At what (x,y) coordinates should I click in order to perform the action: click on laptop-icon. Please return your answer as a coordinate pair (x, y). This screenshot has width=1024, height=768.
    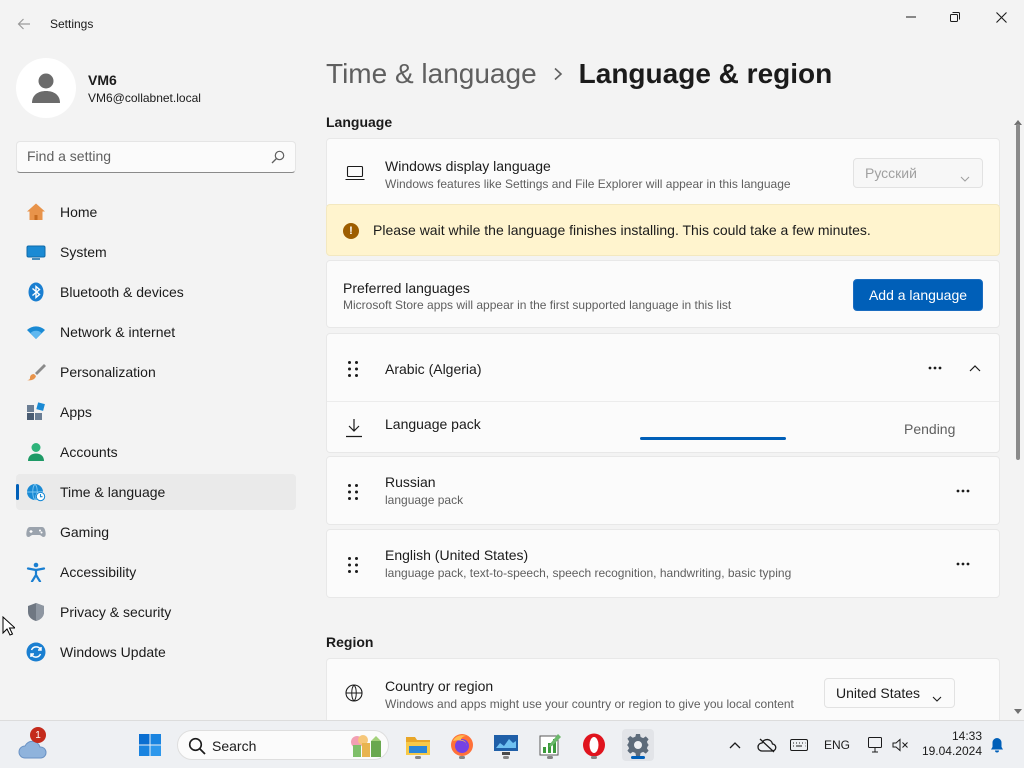
    Looking at the image, I should click on (355, 173).